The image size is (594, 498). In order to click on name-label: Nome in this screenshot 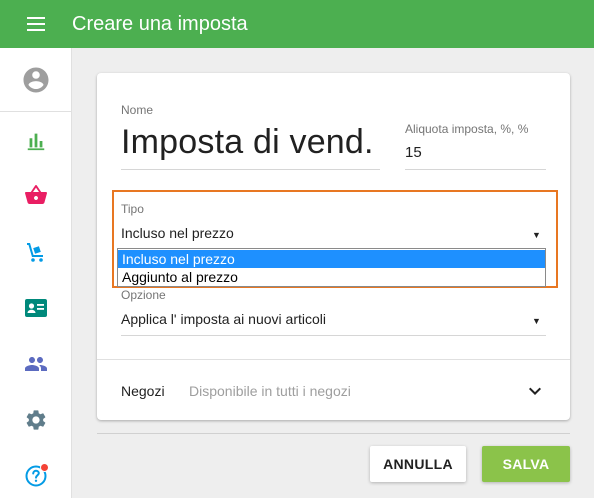, I will do `click(137, 110)`.